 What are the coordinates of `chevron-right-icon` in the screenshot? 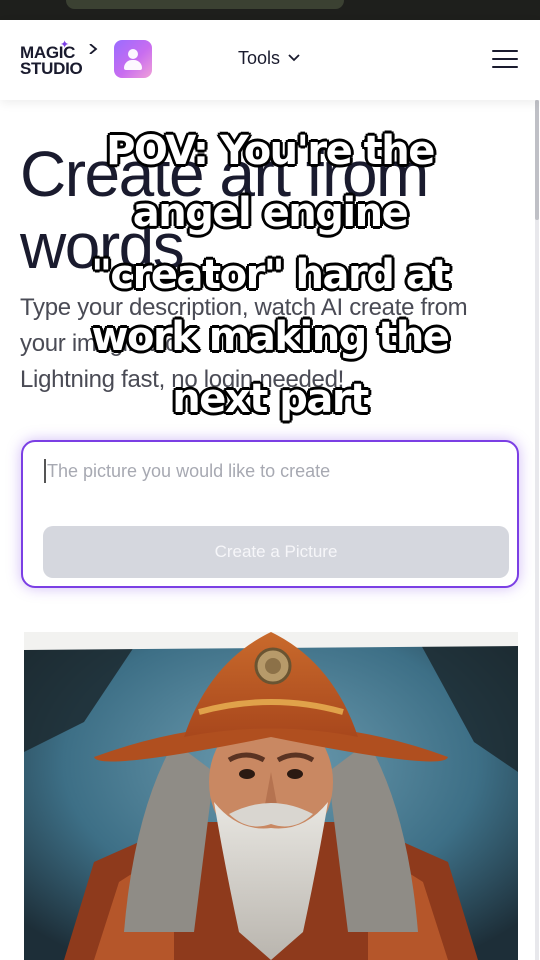 It's located at (93, 49).